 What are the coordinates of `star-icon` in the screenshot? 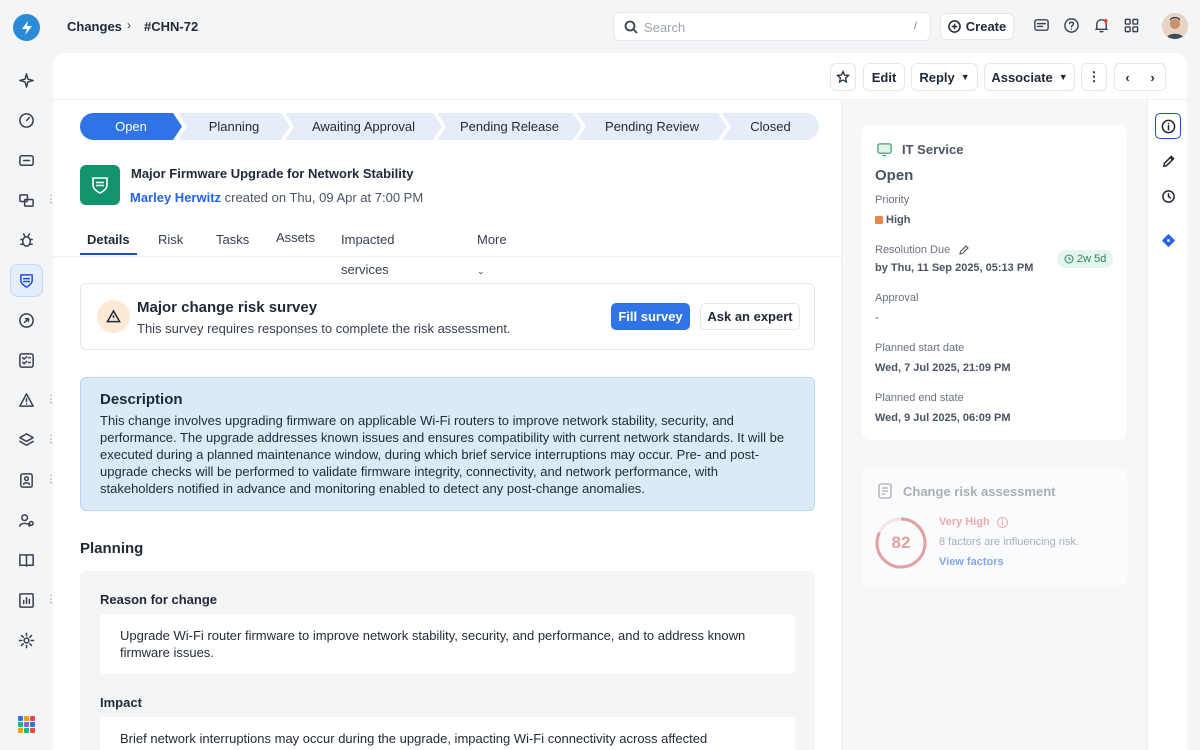 It's located at (843, 77).